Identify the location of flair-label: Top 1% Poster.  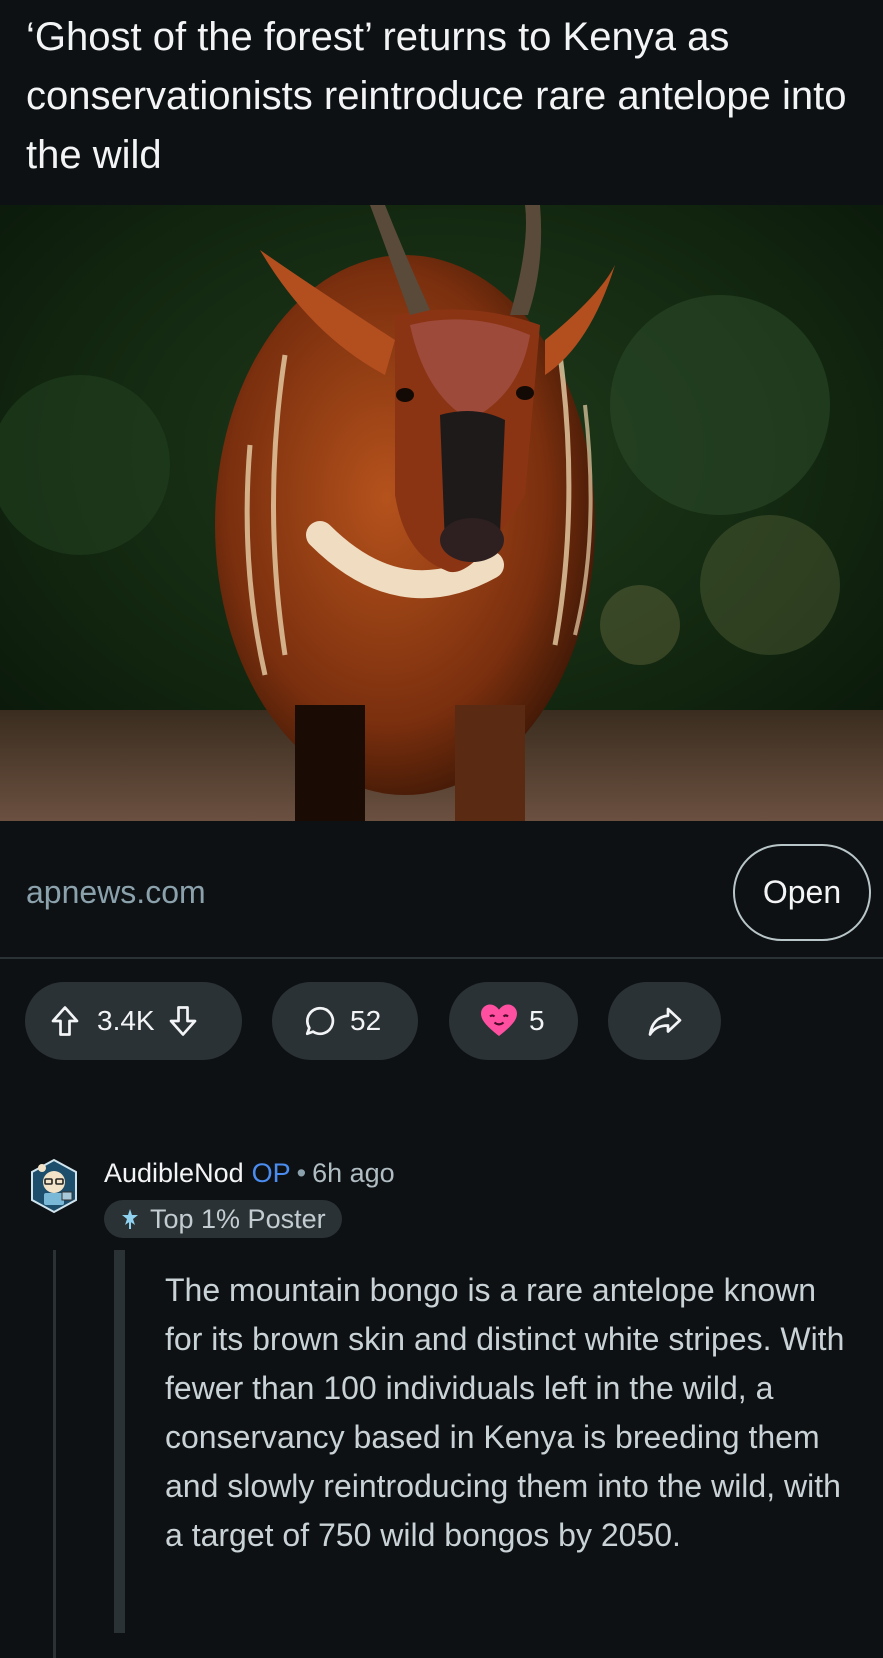
(238, 1218).